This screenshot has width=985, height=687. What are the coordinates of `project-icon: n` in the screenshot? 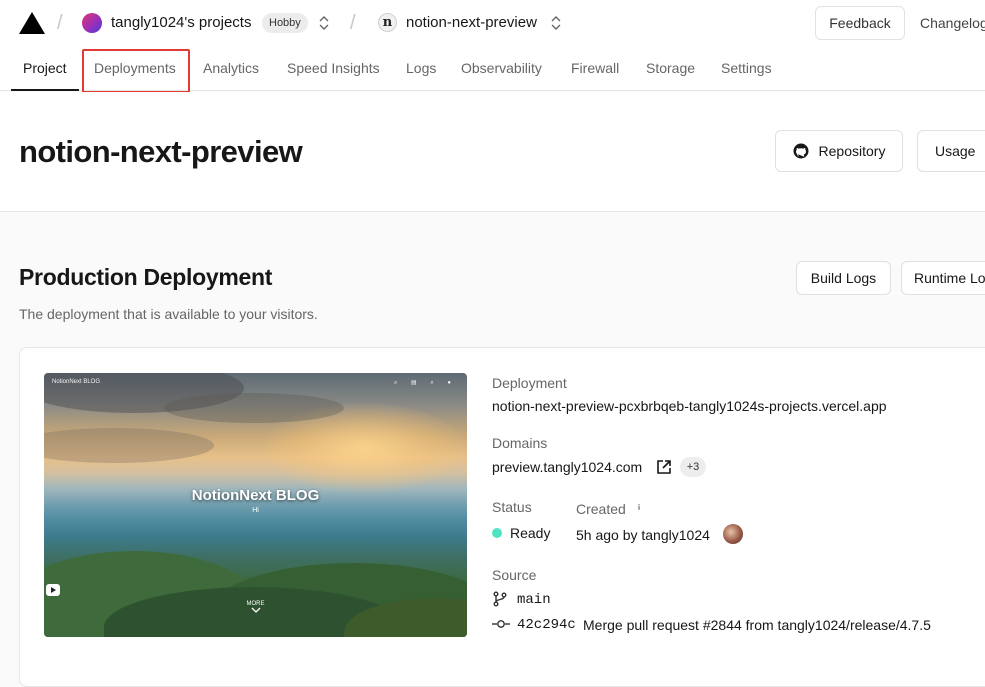 It's located at (387, 22).